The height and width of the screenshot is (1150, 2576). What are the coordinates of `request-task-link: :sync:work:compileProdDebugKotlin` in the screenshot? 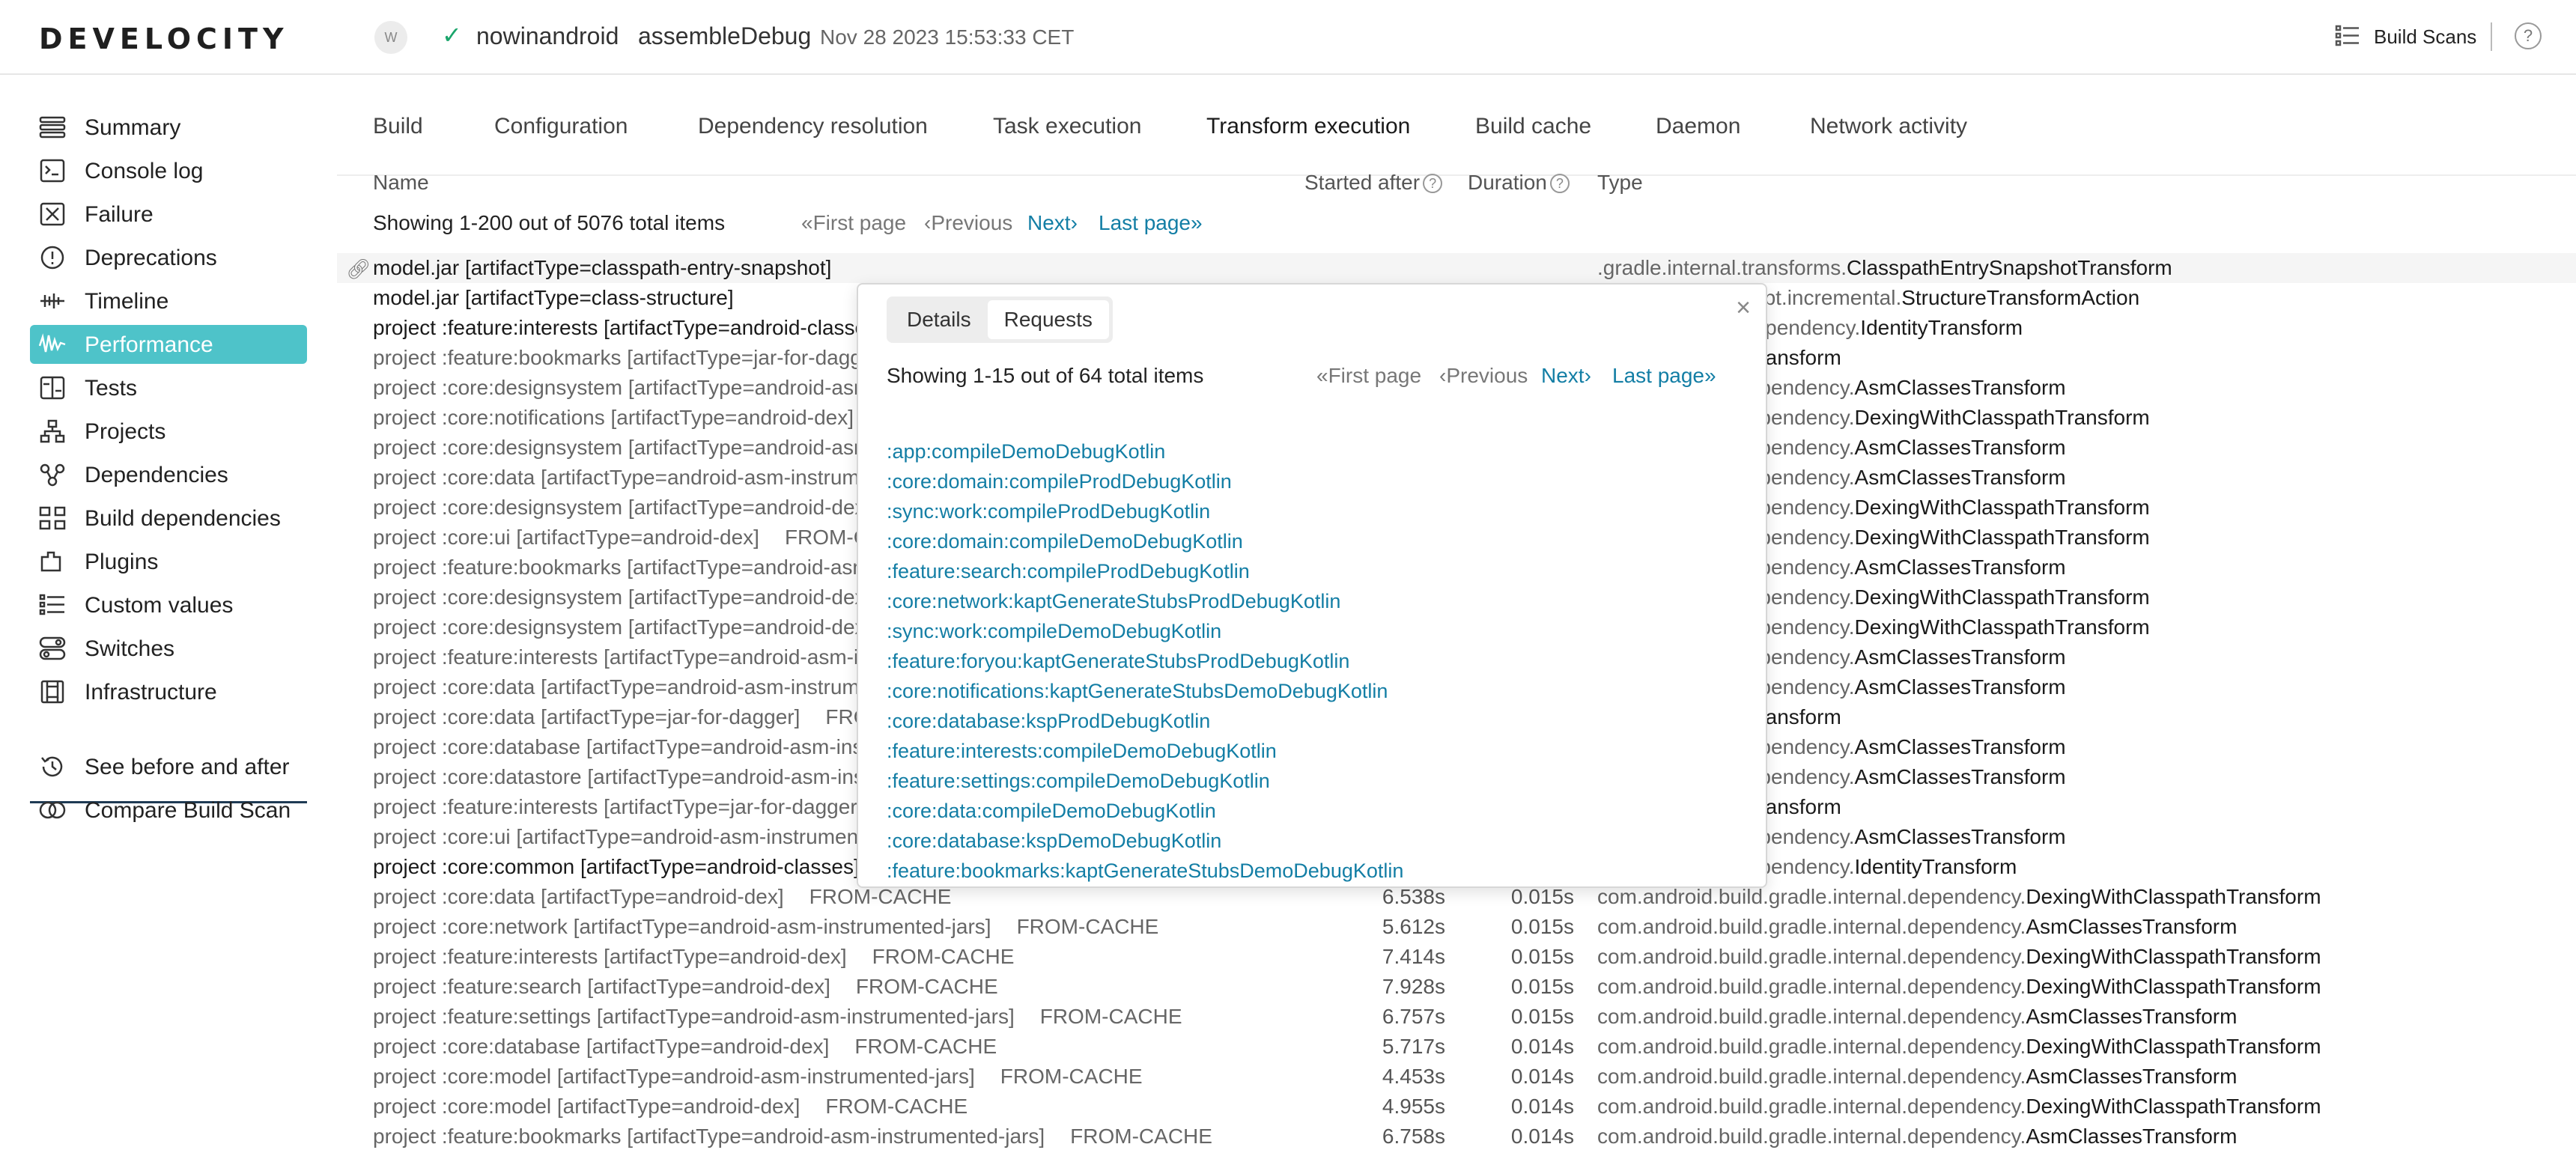 It's located at (1048, 511).